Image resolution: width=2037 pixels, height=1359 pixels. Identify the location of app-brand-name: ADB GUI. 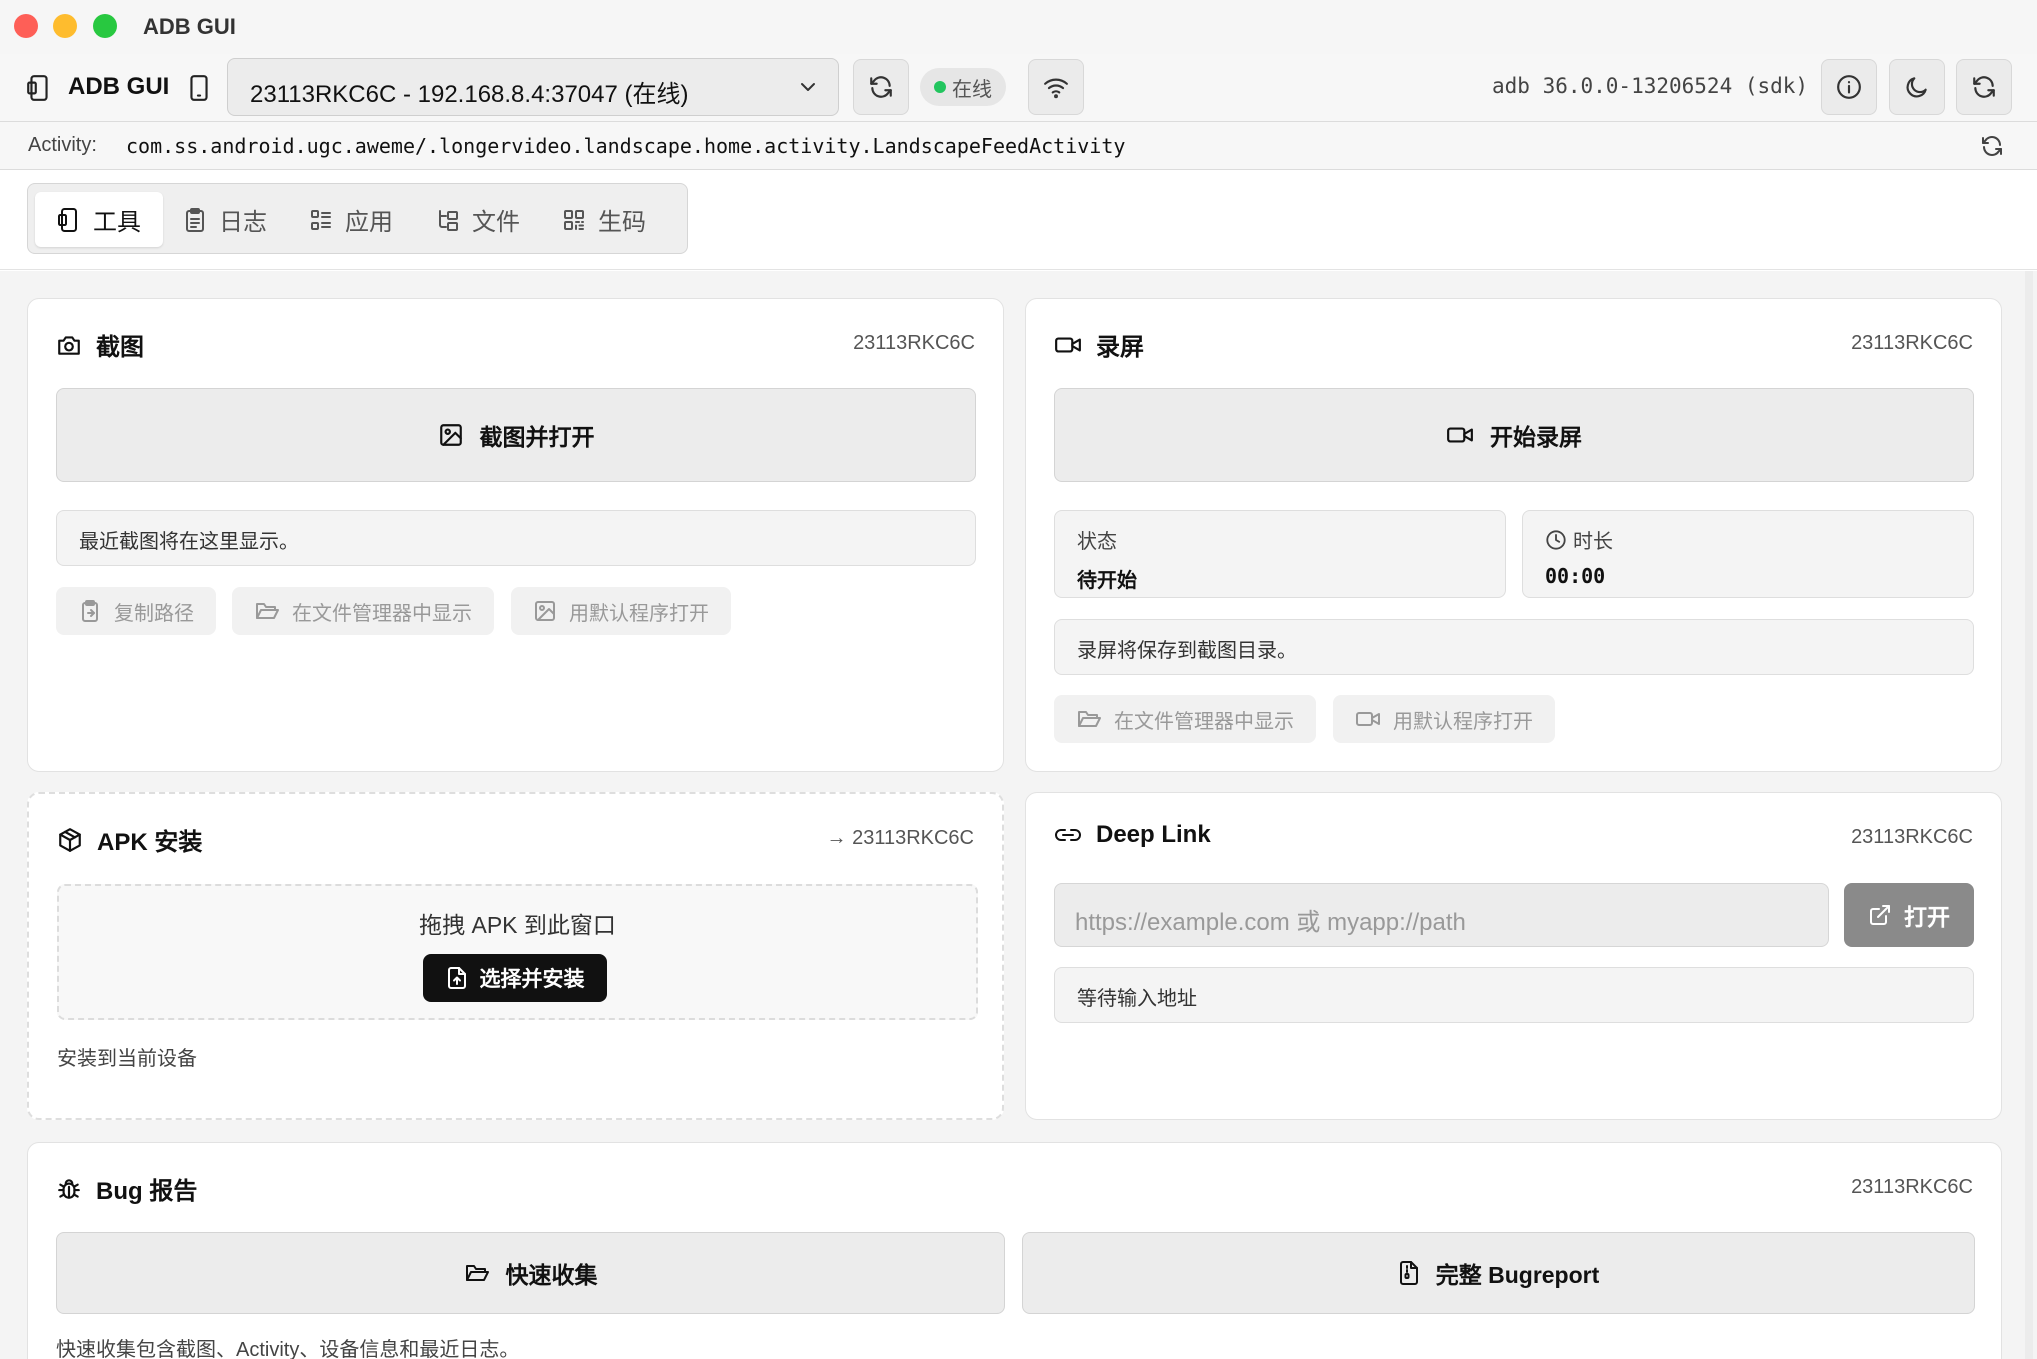
(119, 86).